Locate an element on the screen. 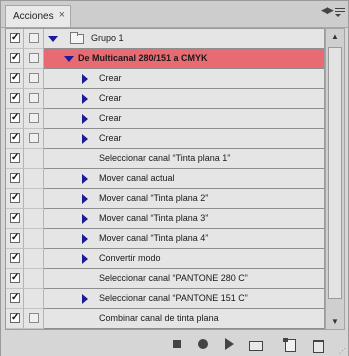 The image size is (349, 356). row-content: Seleccionar canal “PANTONE 280 C” is located at coordinates (184, 279).